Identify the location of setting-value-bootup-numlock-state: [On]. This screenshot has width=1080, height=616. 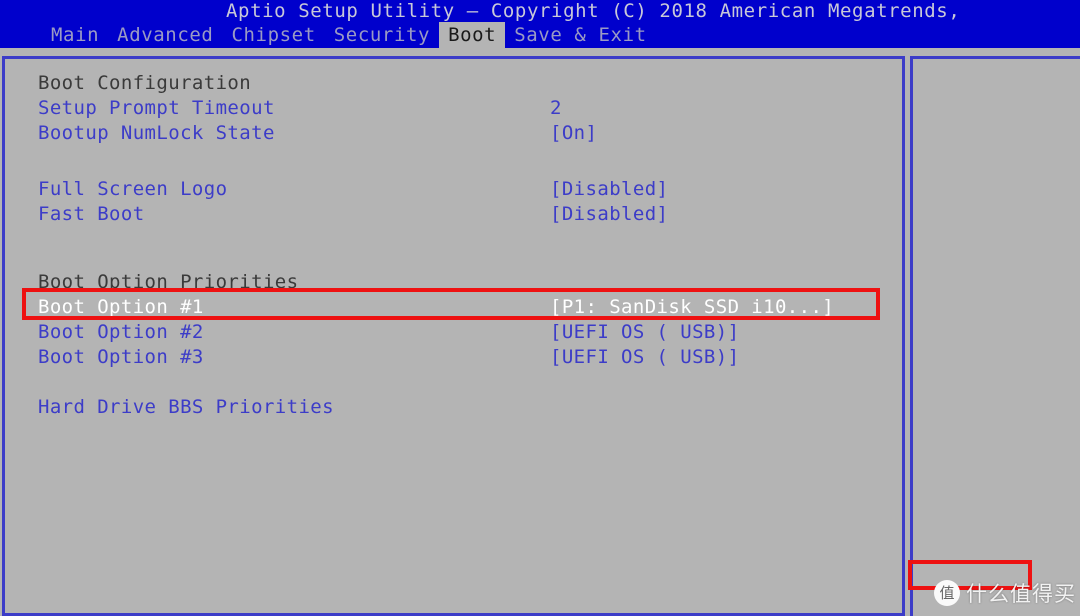
(573, 133).